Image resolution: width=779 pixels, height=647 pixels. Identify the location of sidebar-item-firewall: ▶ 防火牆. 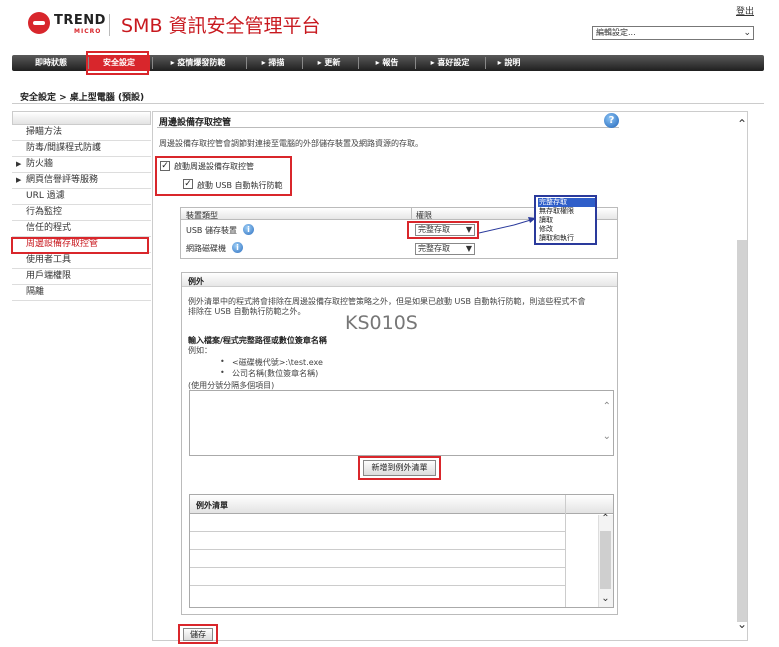
(81, 165).